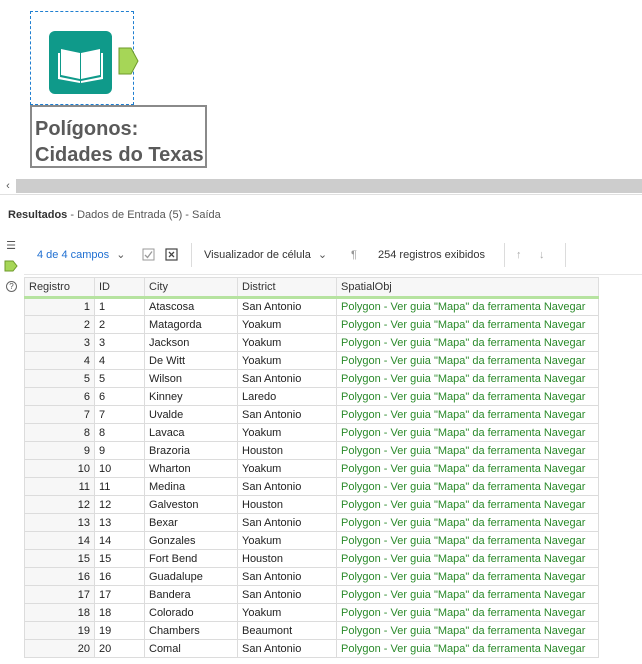 Image resolution: width=642 pixels, height=664 pixels. Describe the element at coordinates (191, 342) in the screenshot. I see `cell-city: Jackson` at that location.